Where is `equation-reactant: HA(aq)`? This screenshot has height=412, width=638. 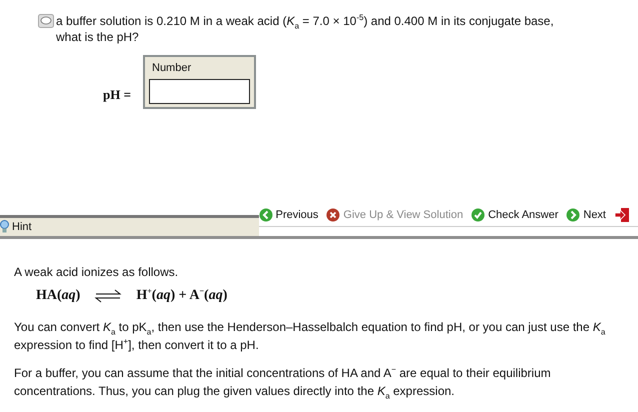
equation-reactant: HA(aq) is located at coordinates (58, 296).